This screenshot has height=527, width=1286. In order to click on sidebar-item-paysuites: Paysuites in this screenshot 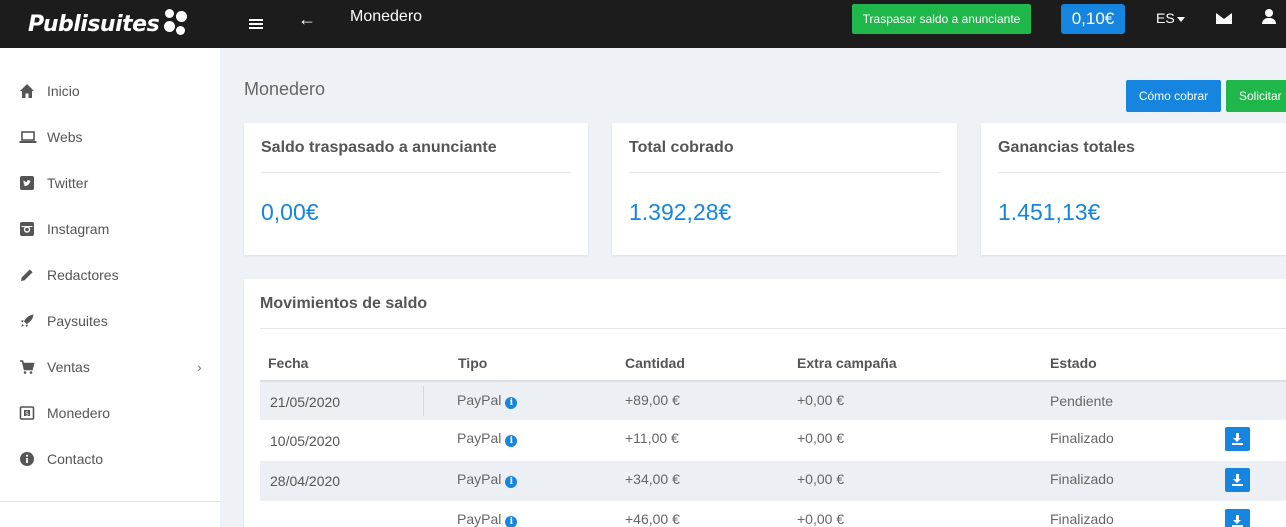, I will do `click(110, 321)`.